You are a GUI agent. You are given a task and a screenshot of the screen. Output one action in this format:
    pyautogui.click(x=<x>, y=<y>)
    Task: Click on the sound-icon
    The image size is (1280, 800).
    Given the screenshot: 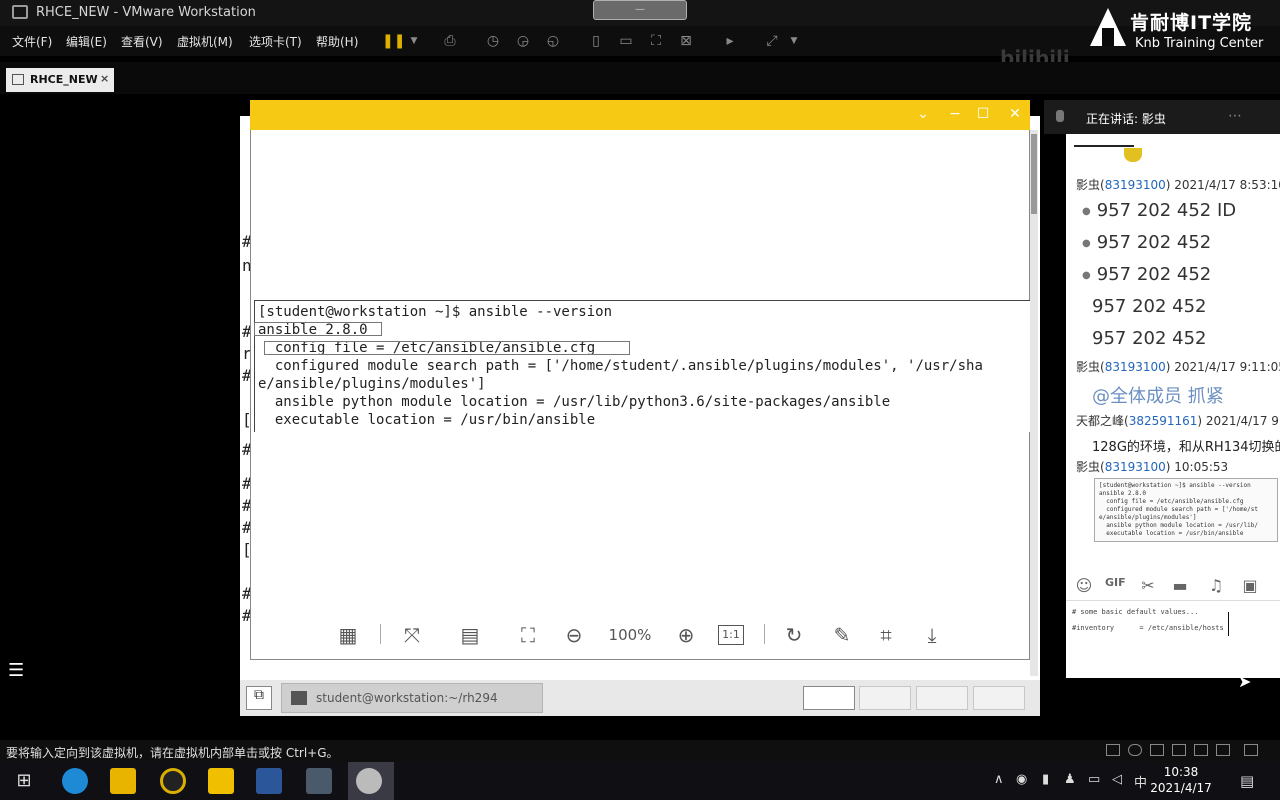 What is the action you would take?
    pyautogui.click(x=1201, y=750)
    